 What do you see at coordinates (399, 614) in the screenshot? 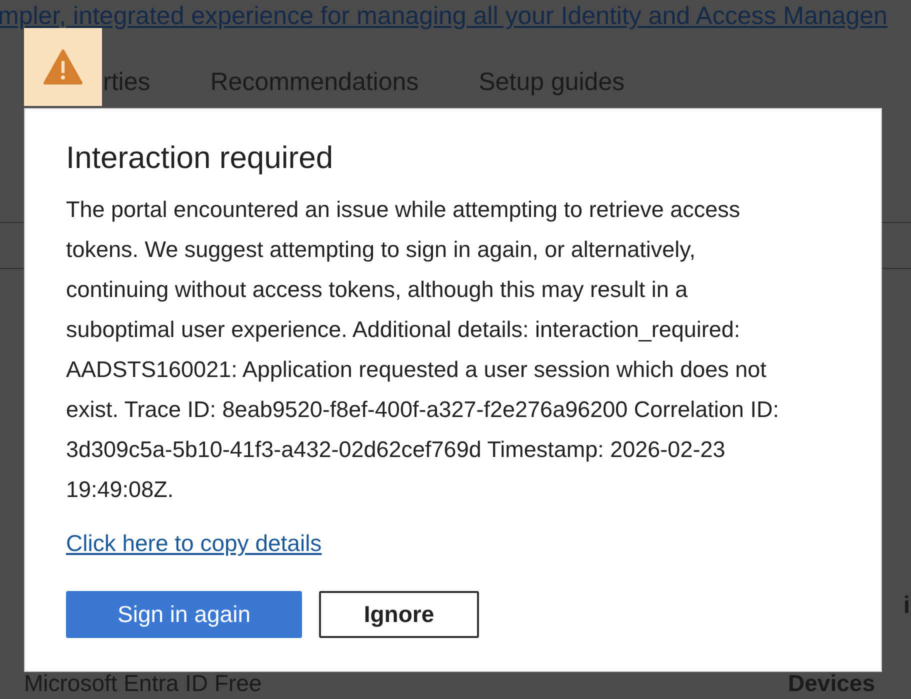
I see `ignore-button: Ignore` at bounding box center [399, 614].